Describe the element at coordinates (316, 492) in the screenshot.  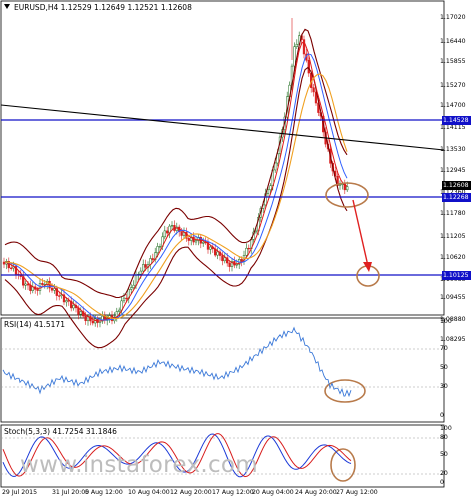
I see `time-tick: 24 Aug 20:00` at that location.